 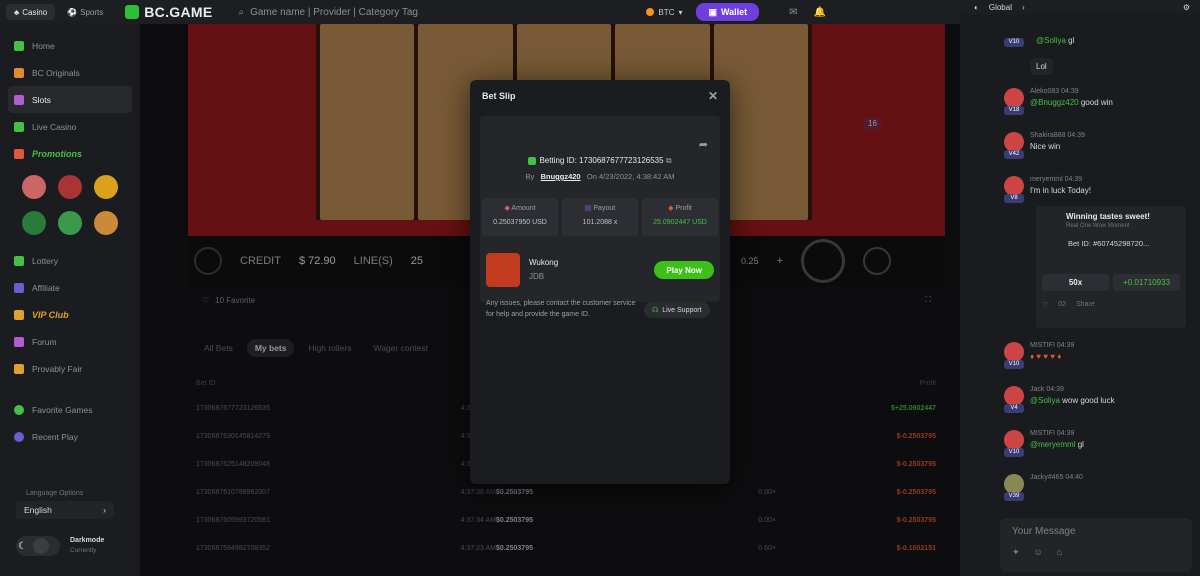 What do you see at coordinates (70, 223) in the screenshot?
I see `game-bottle-icon` at bounding box center [70, 223].